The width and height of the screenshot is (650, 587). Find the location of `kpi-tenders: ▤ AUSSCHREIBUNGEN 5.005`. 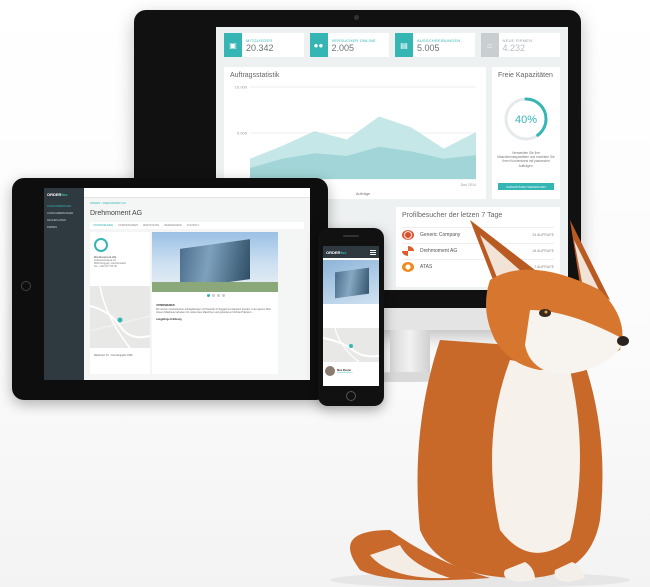

kpi-tenders: ▤ AUSSCHREIBUNGEN 5.005 is located at coordinates (435, 45).